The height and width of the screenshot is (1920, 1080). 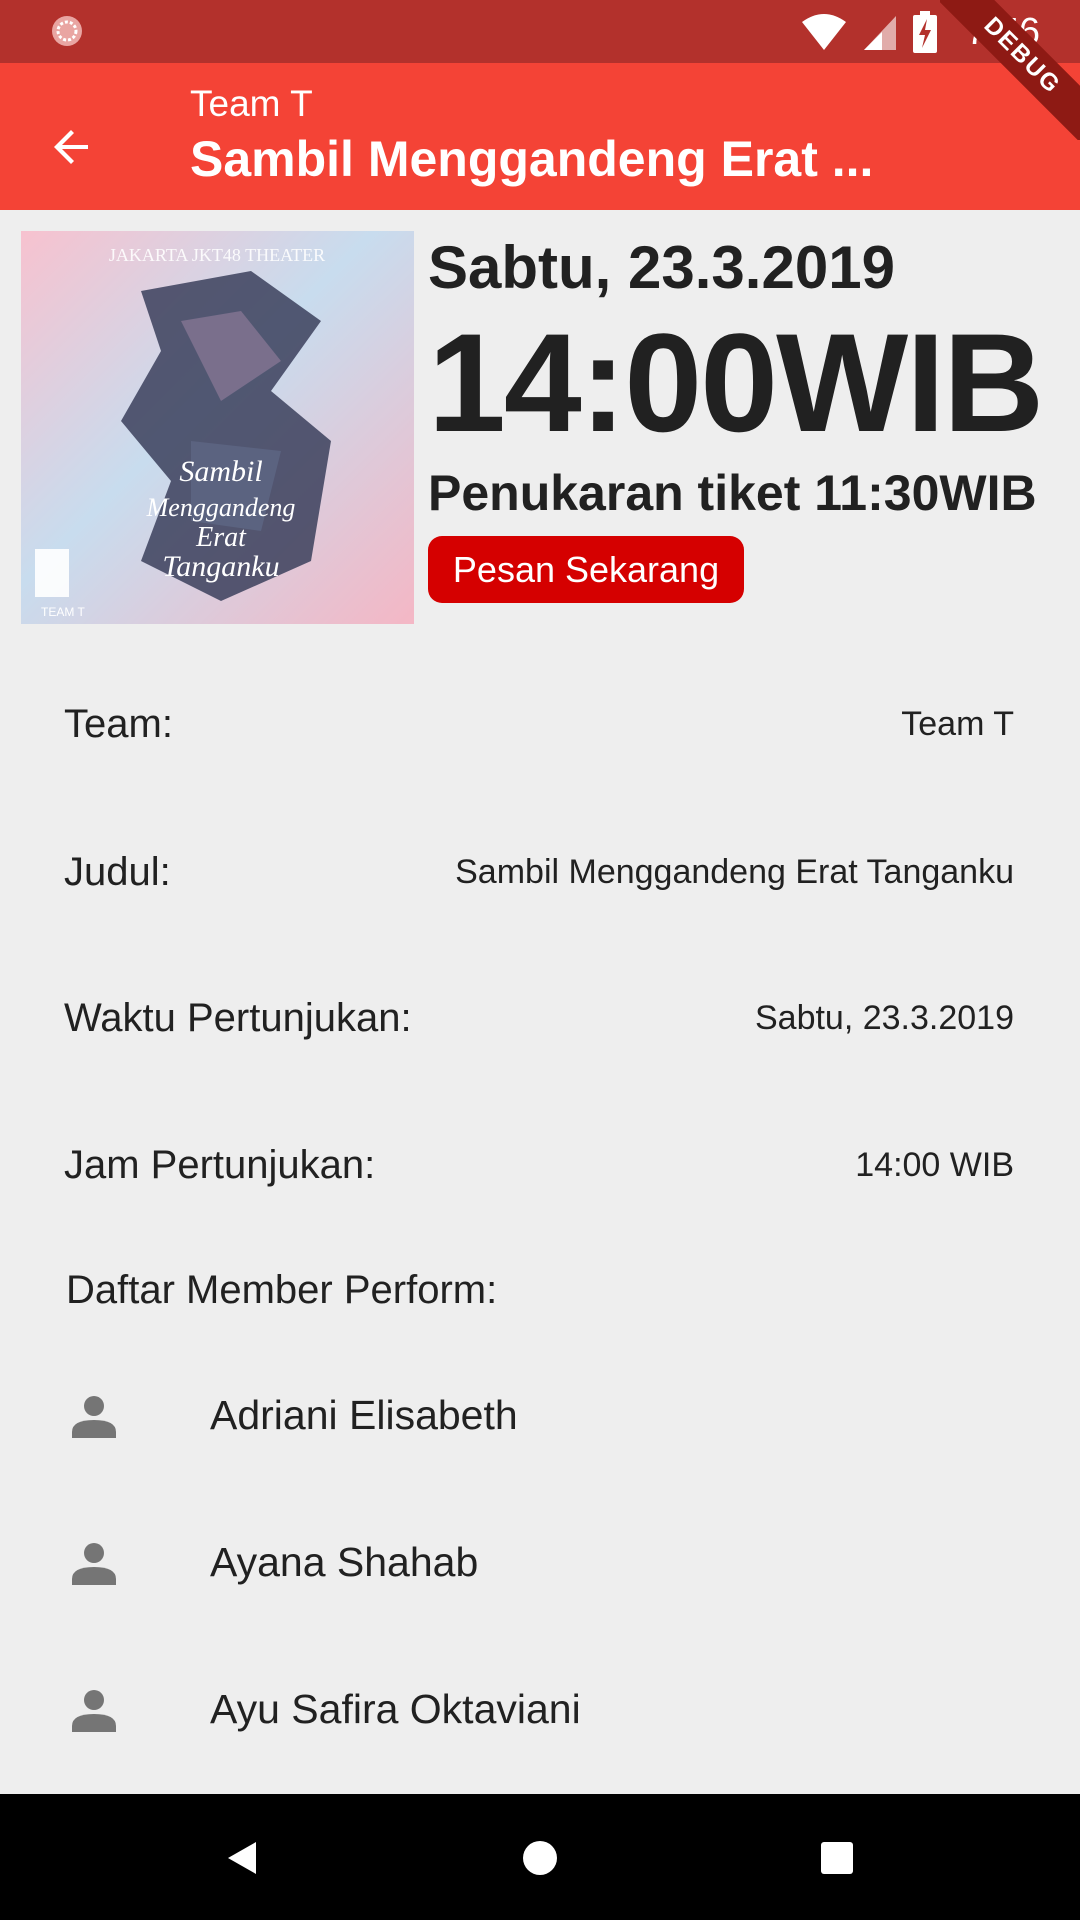 I want to click on detail-row-show-time: Jam Pertunjukan: 14:00 WIB, so click(x=539, y=1165).